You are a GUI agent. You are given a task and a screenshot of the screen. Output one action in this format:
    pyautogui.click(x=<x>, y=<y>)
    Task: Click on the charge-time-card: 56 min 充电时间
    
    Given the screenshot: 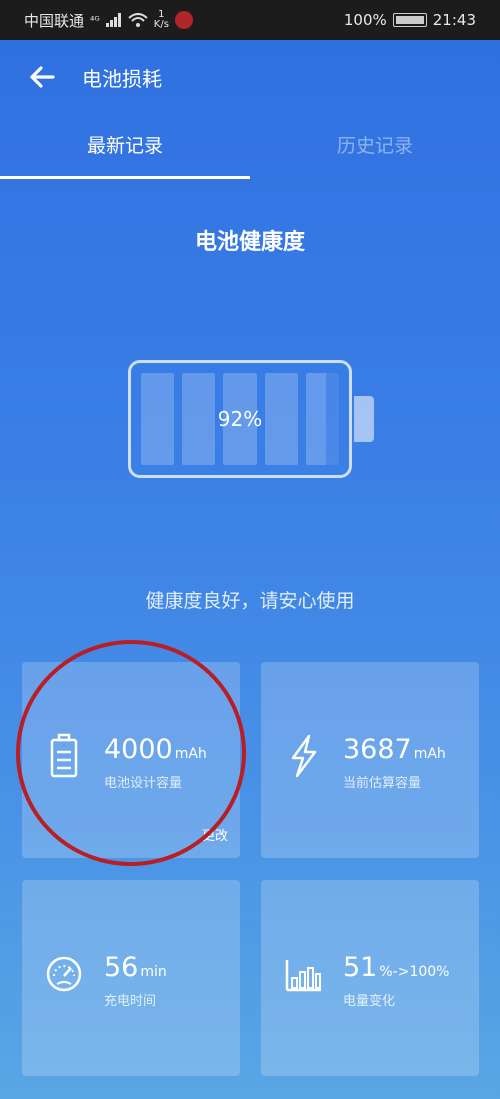 What is the action you would take?
    pyautogui.click(x=131, y=978)
    